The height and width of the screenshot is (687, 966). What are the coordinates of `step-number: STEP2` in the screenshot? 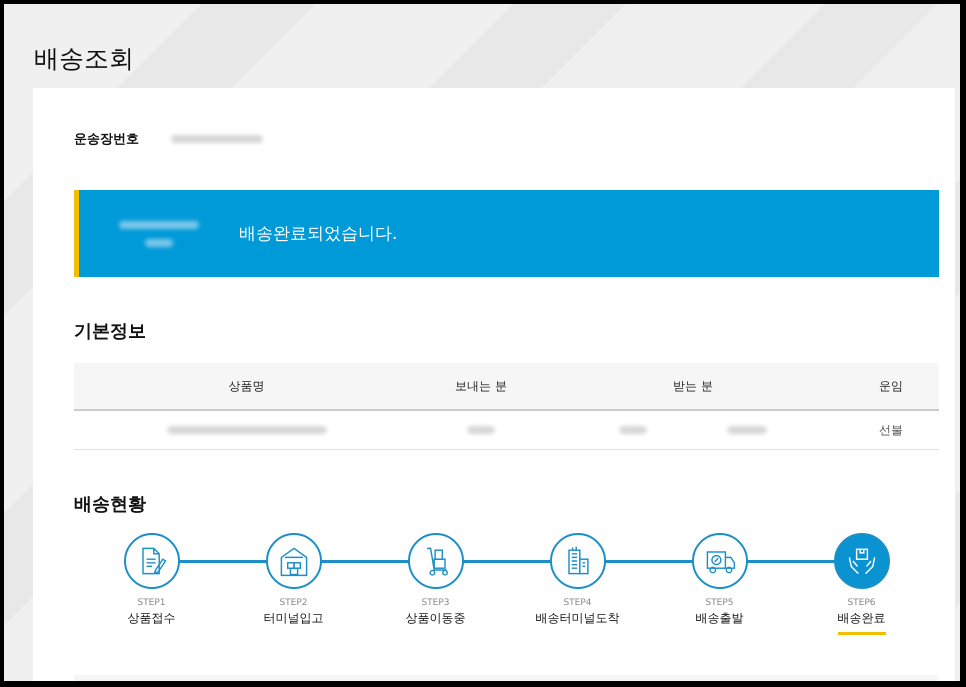 It's located at (293, 603).